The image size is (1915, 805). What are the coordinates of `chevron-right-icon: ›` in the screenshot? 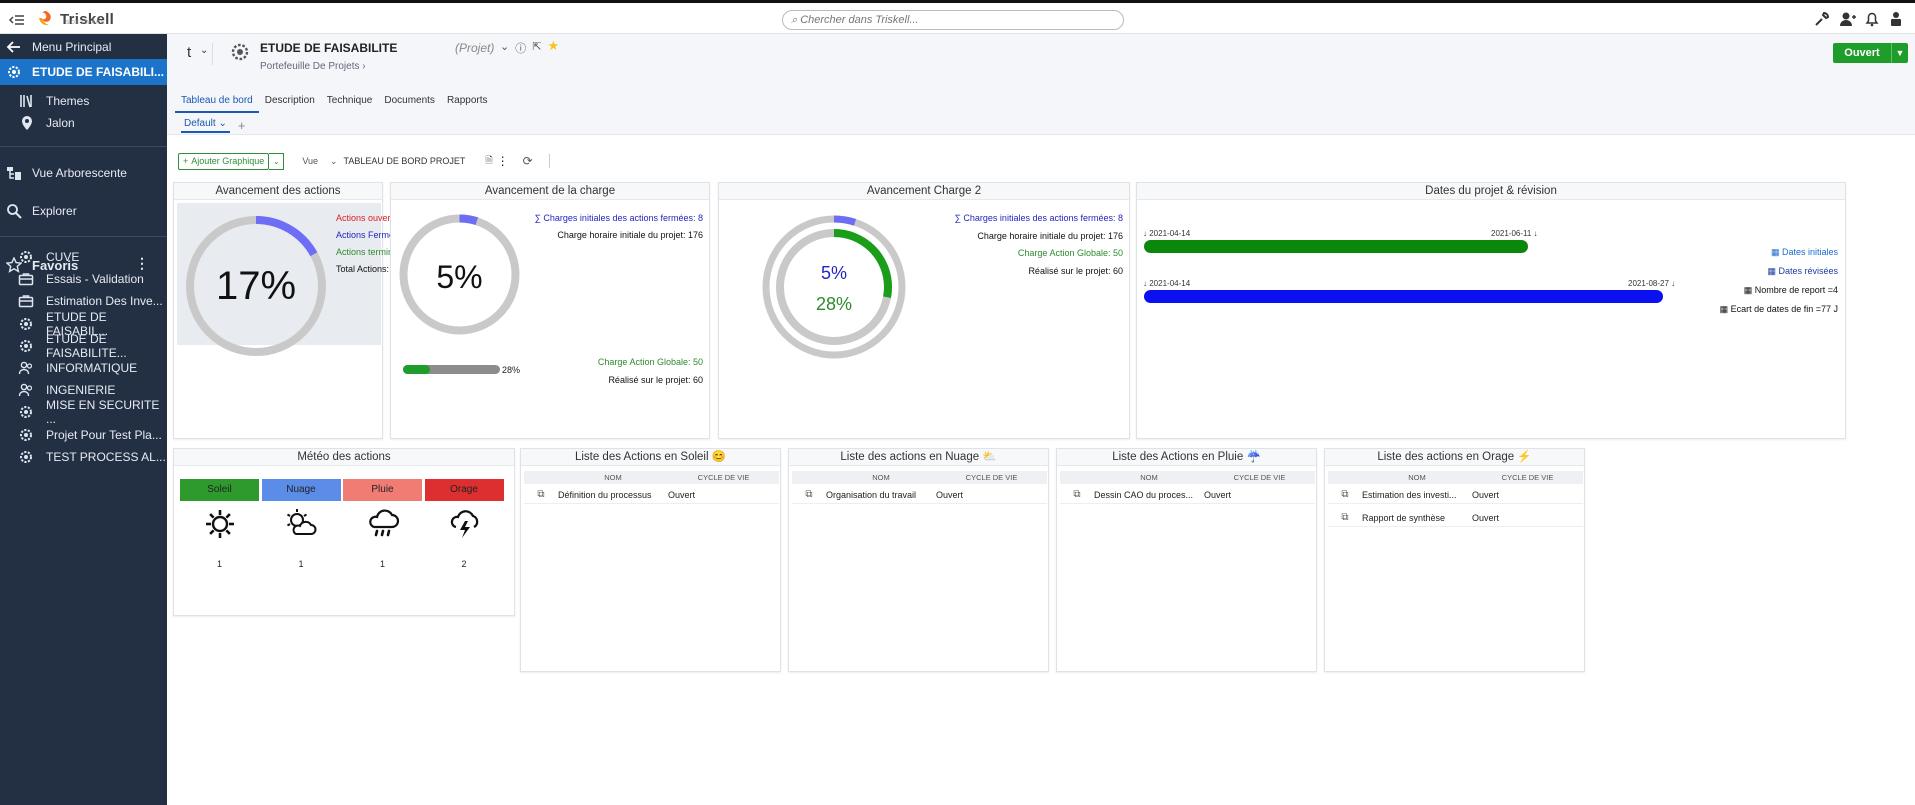 It's located at (364, 66).